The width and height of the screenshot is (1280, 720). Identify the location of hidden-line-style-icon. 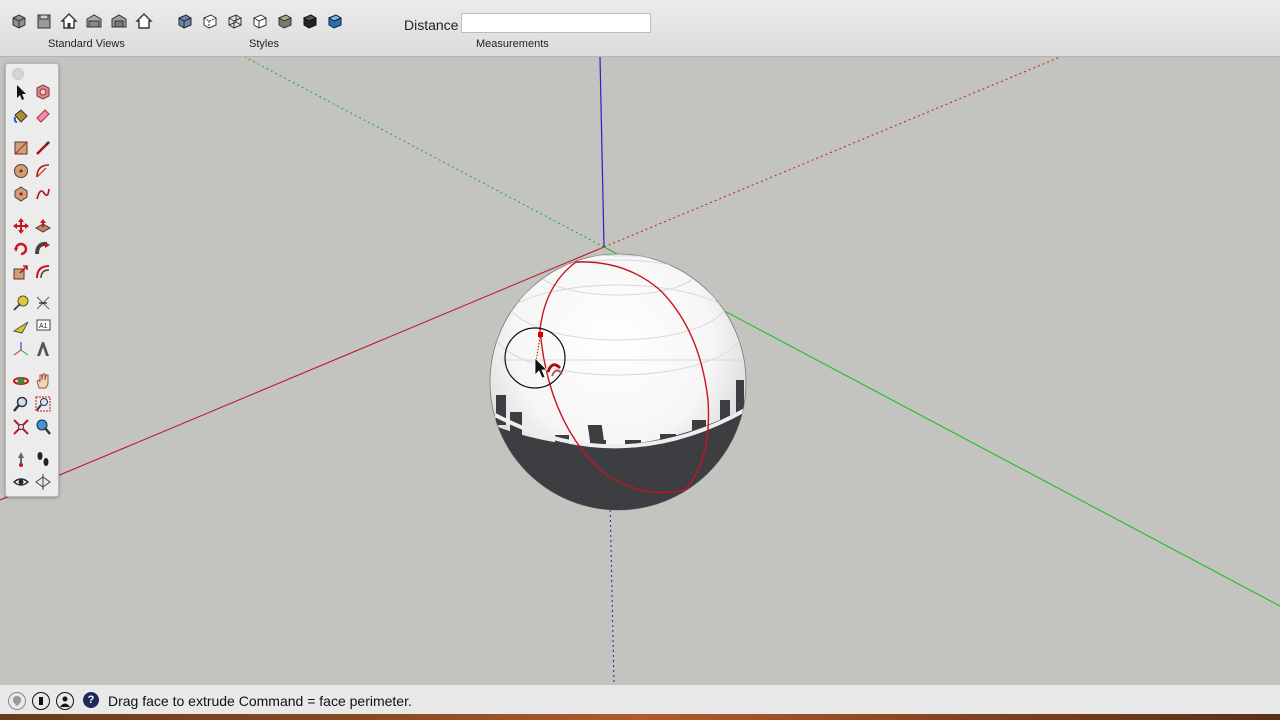
(260, 21).